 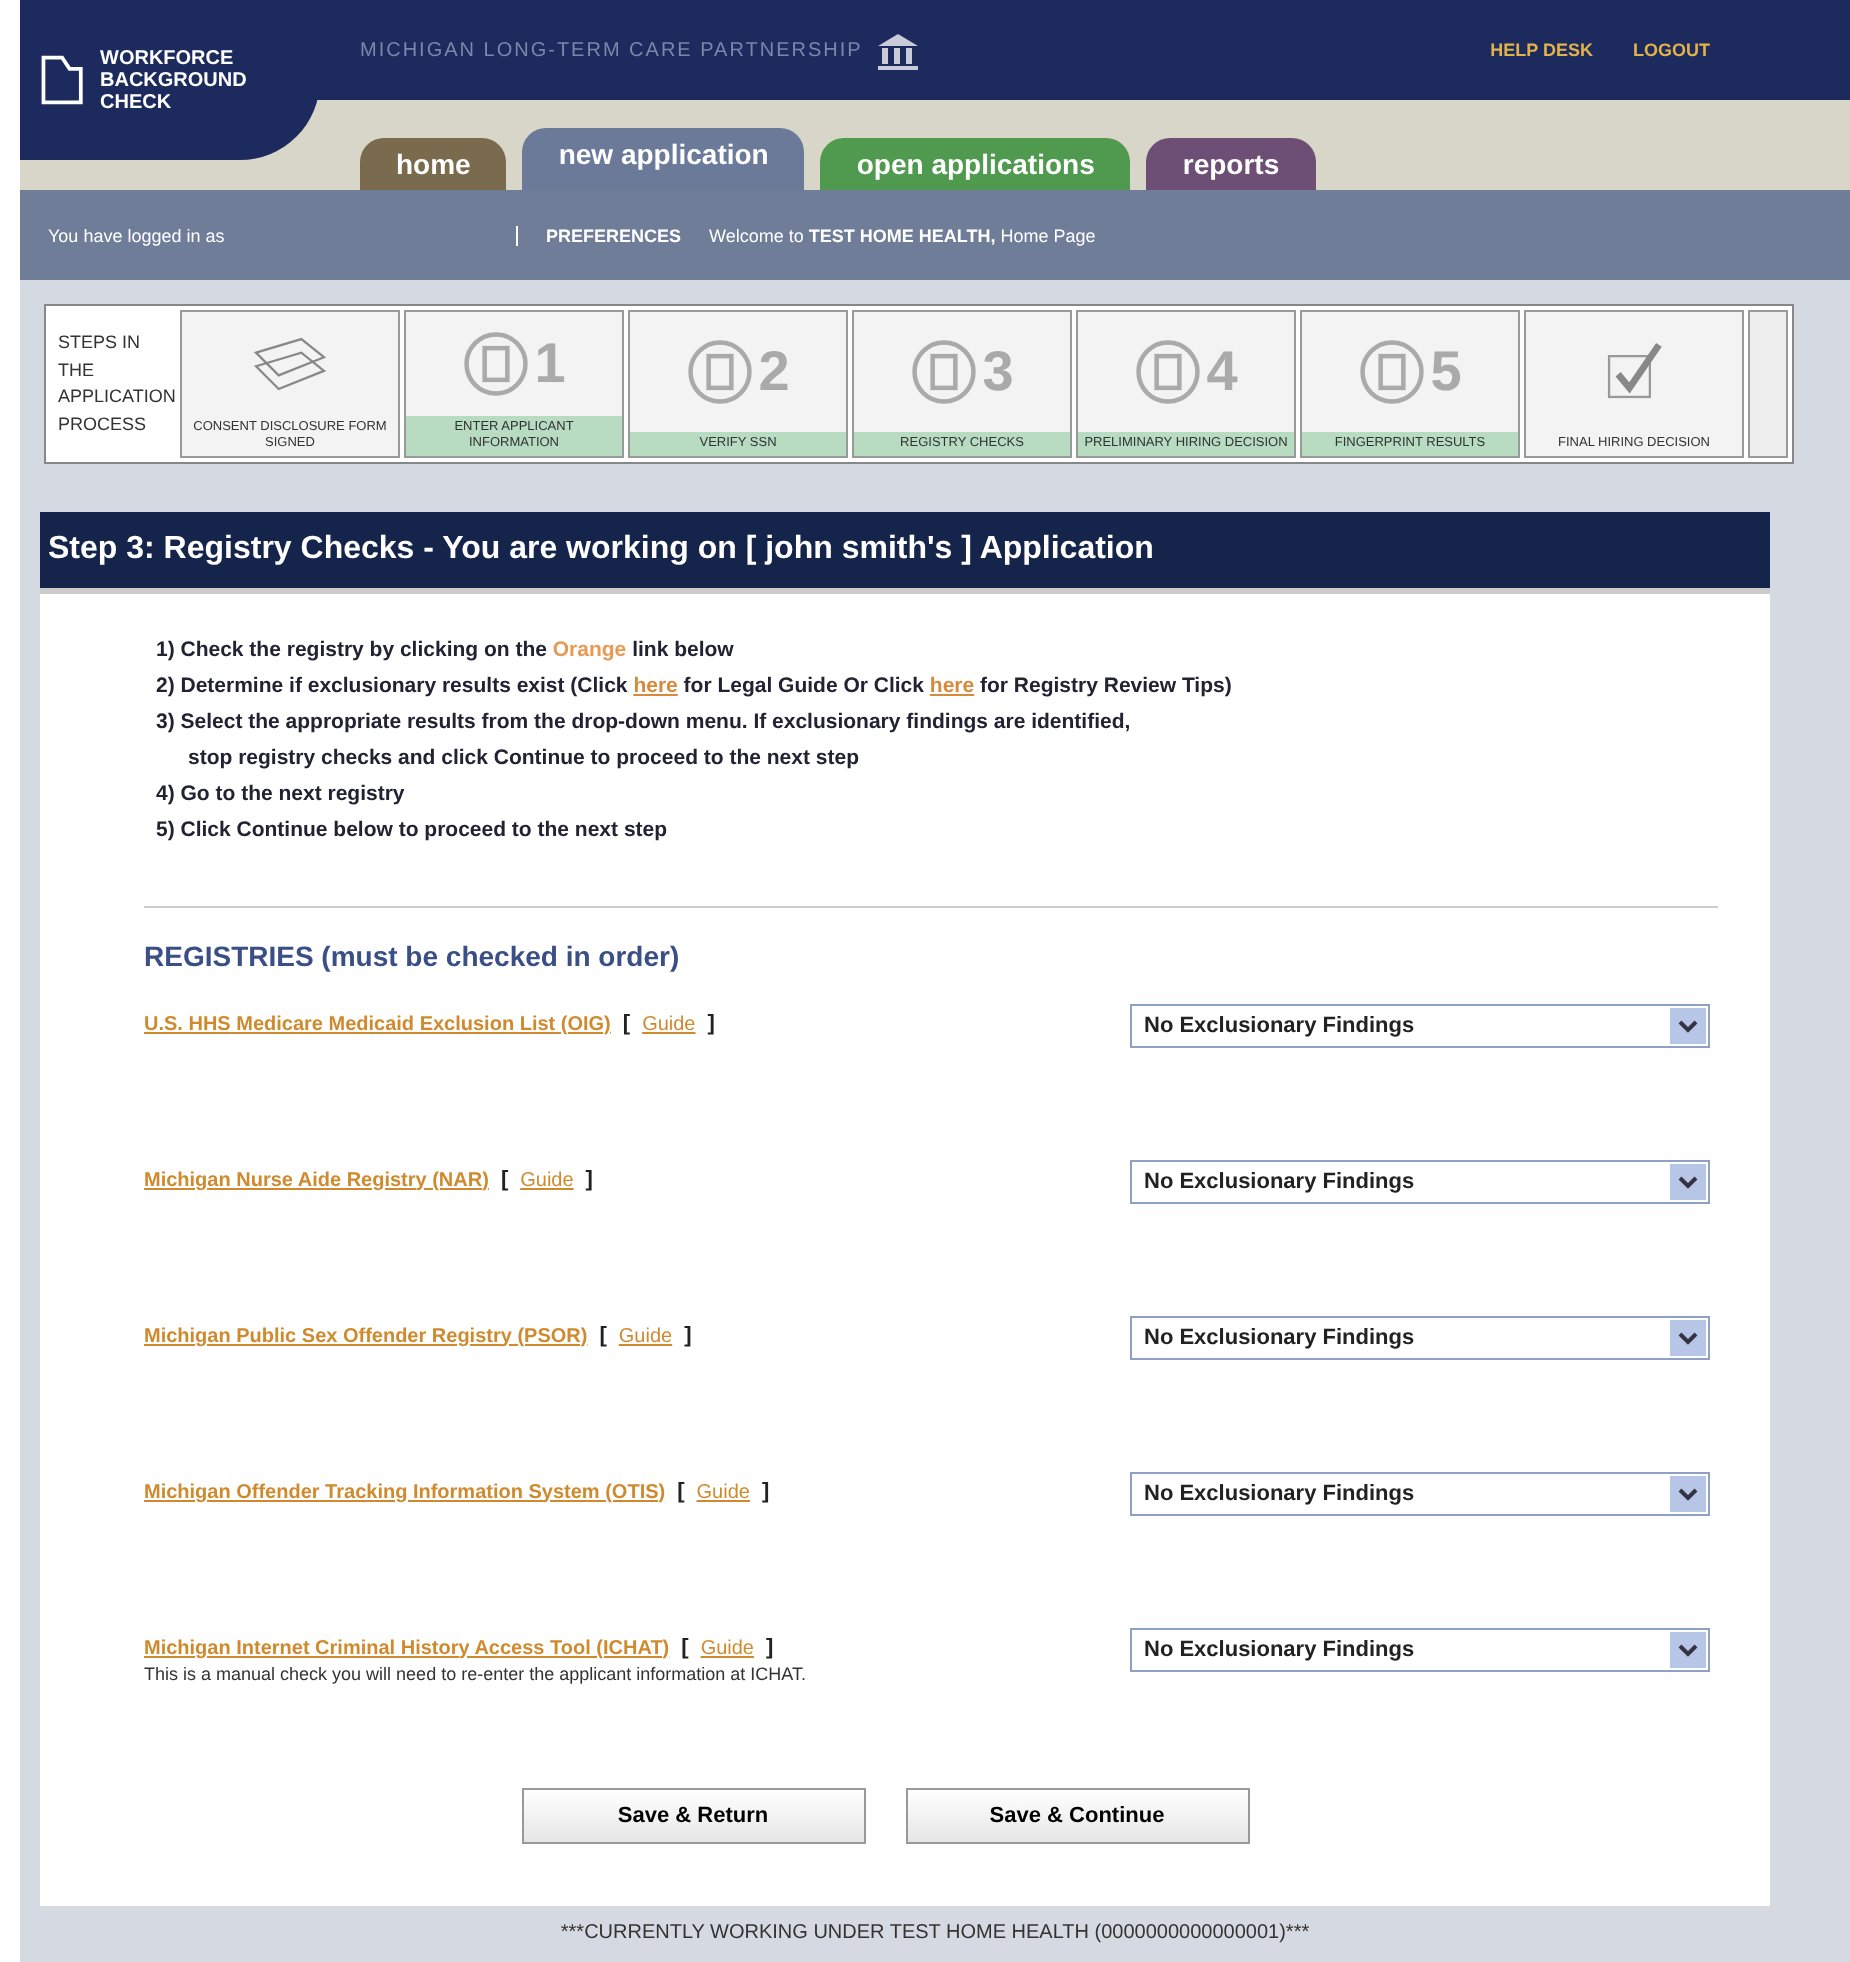 What do you see at coordinates (476, 1674) in the screenshot?
I see `registry-note: This is a manual check you will need to re-enter the applicant information at ICHAT.` at bounding box center [476, 1674].